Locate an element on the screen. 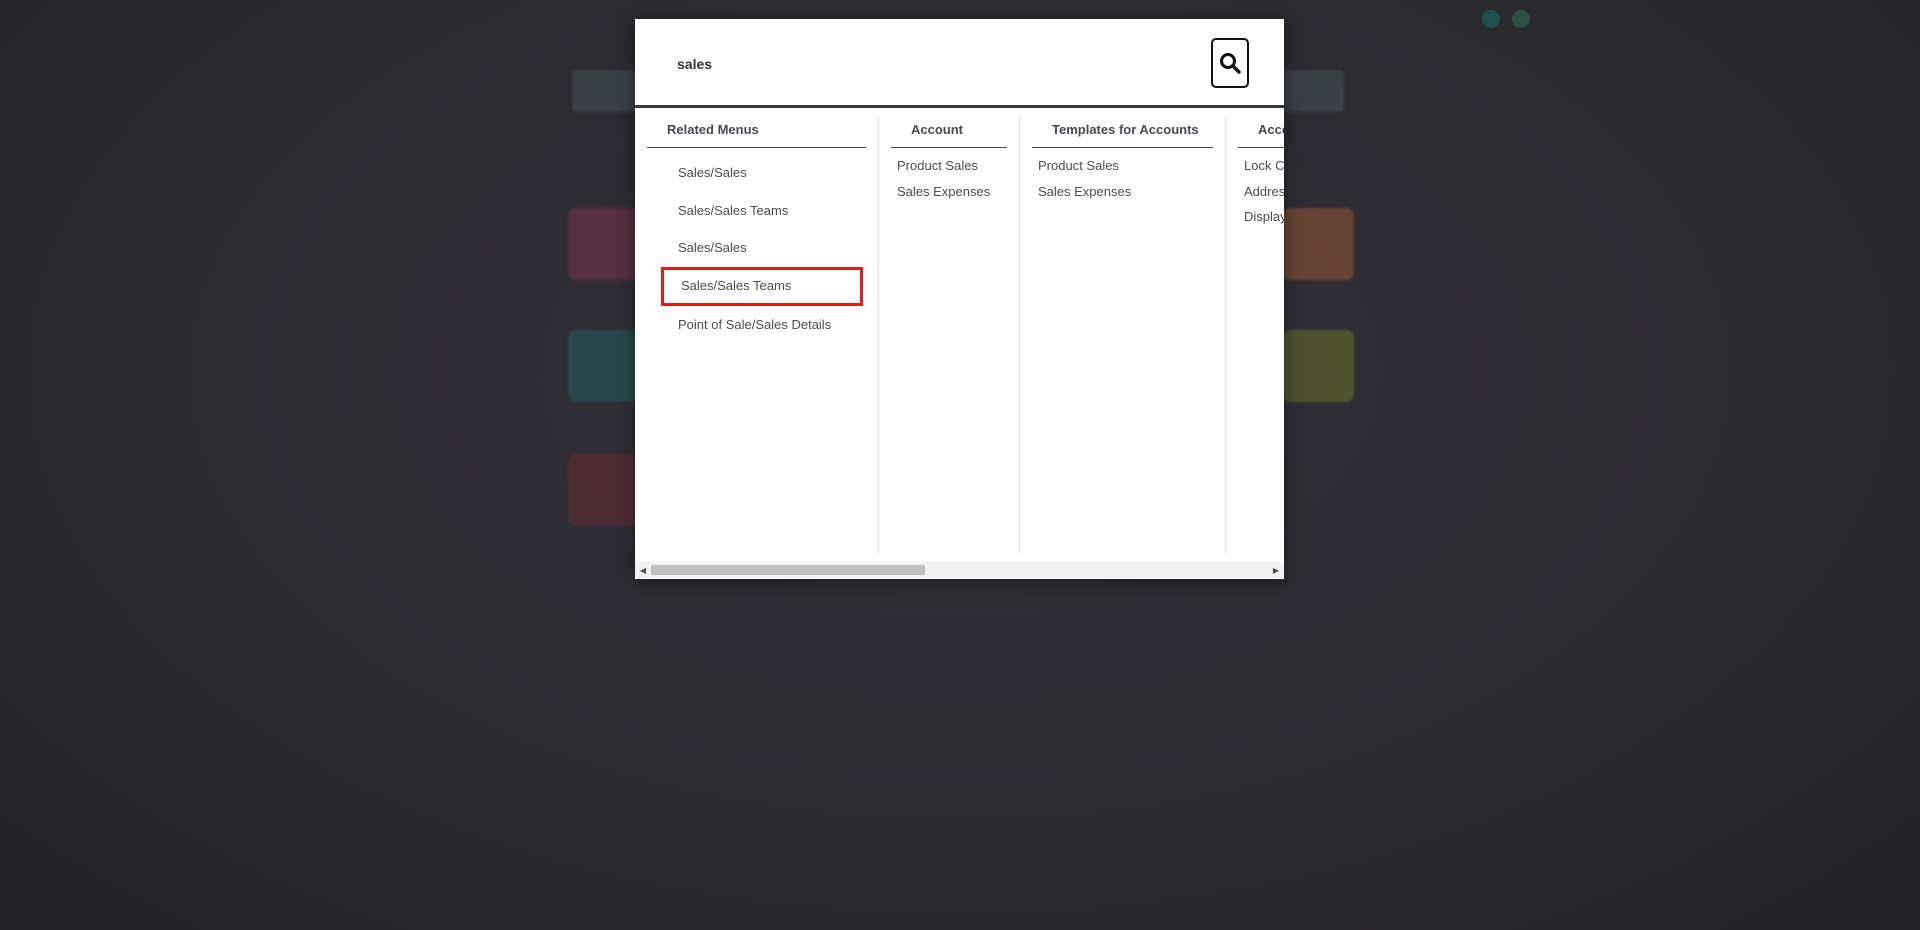 The height and width of the screenshot is (930, 1920). search-icon is located at coordinates (1230, 63).